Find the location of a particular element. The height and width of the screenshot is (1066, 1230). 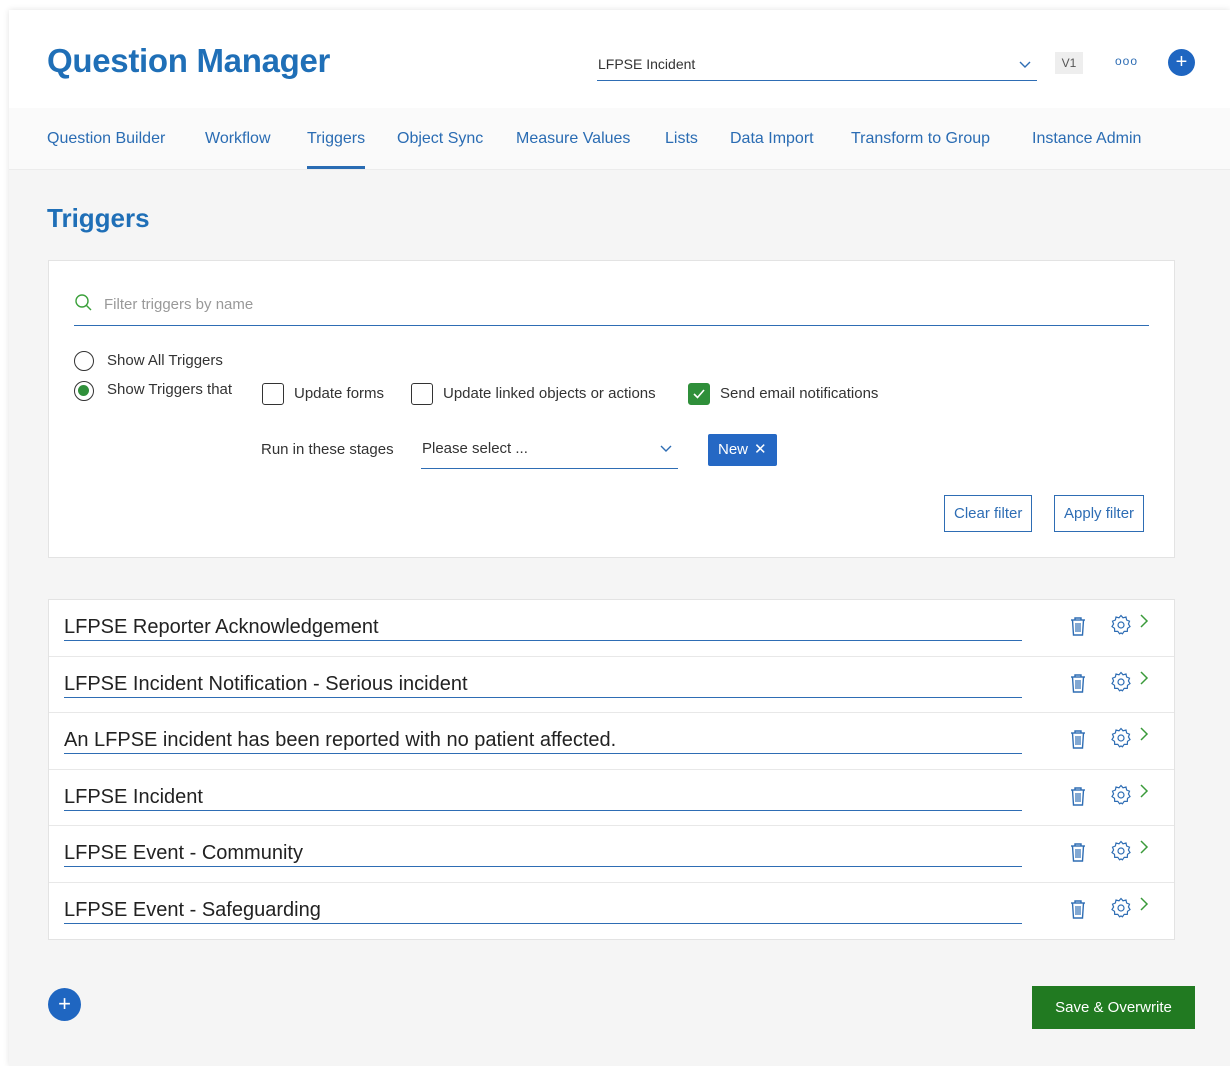

check-icon is located at coordinates (699, 394).